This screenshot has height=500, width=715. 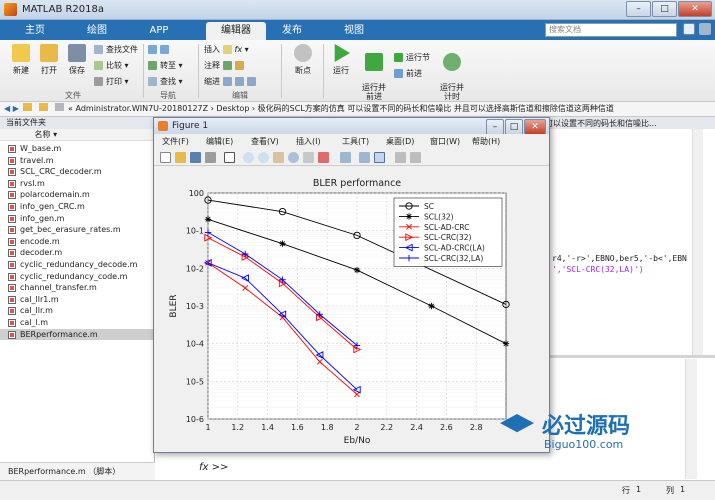 I want to click on back-forward-buttons, so click(x=160, y=49).